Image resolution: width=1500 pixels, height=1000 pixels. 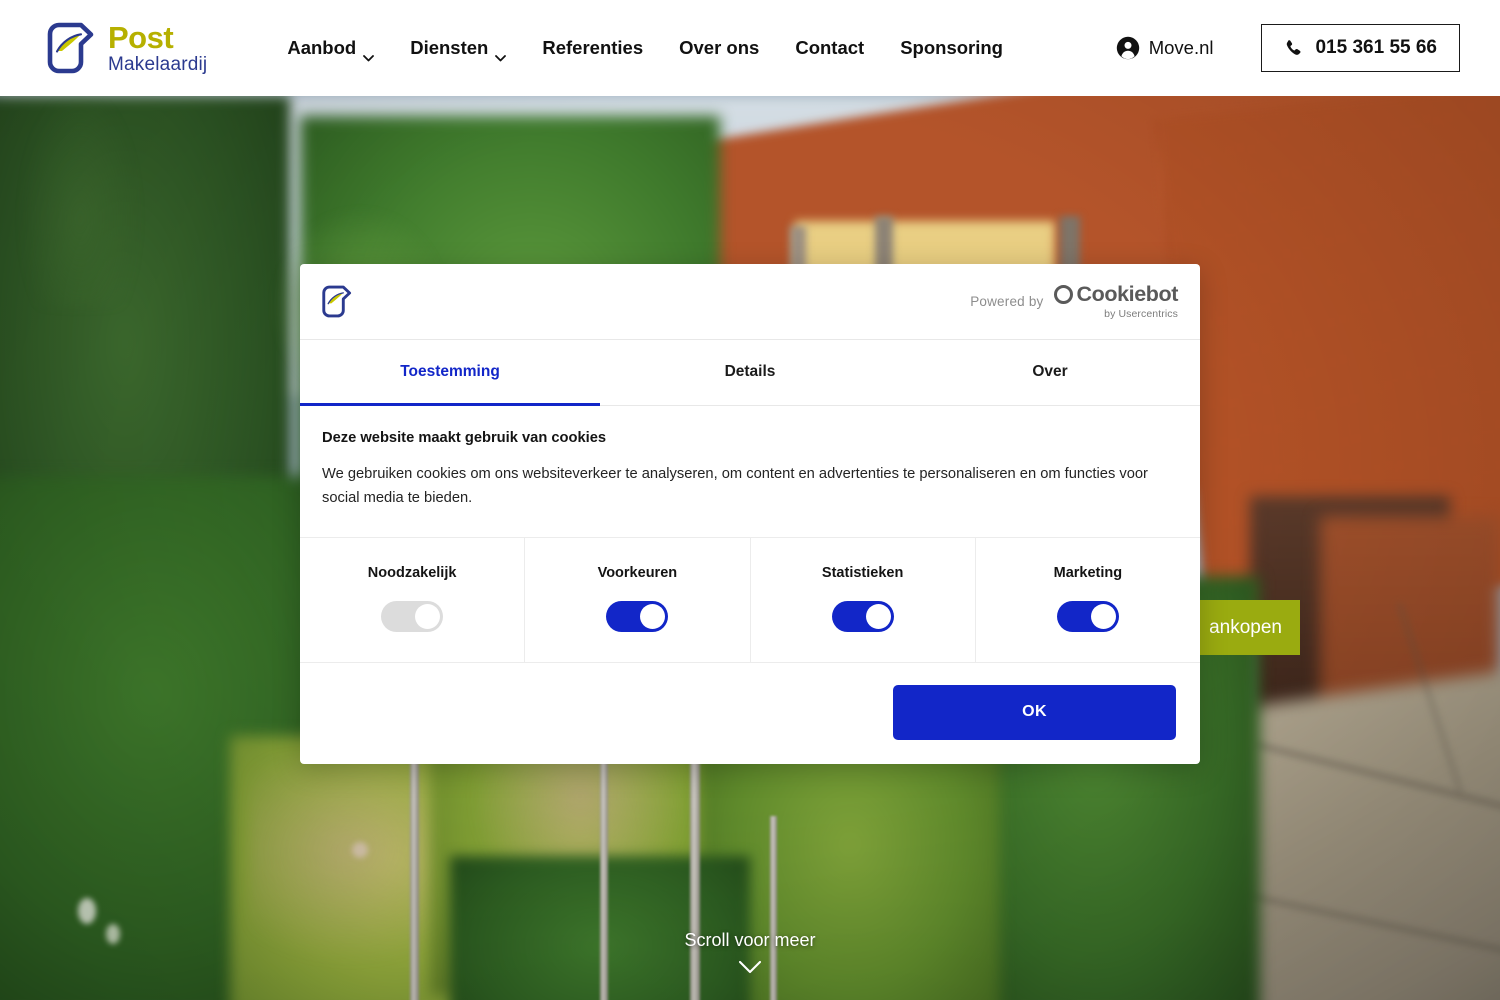 I want to click on header-actions: Move.nl 015 361 55 66, so click(x=1288, y=48).